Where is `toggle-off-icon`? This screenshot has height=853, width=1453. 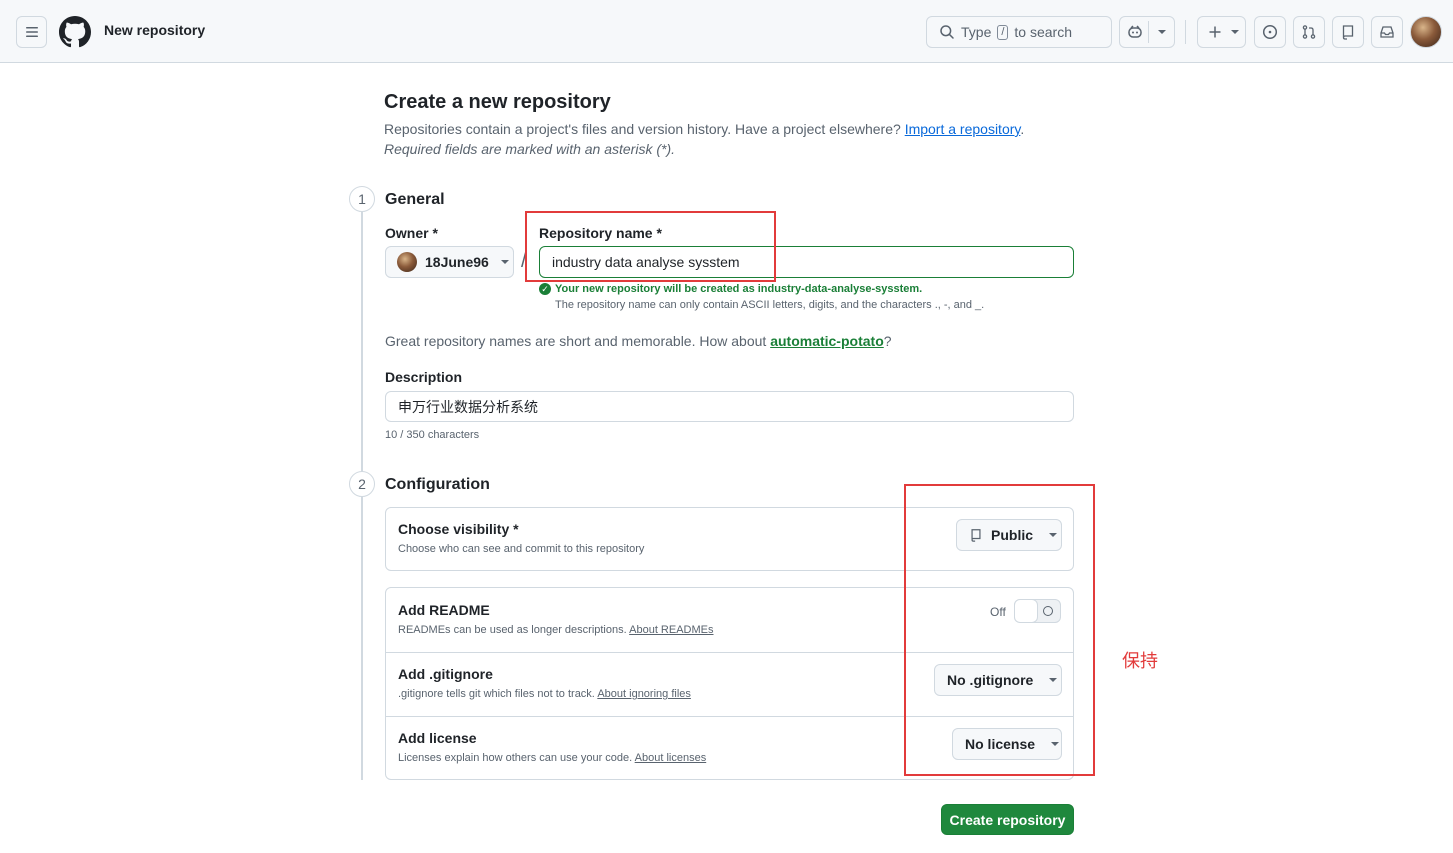
toggle-off-icon is located at coordinates (1048, 611).